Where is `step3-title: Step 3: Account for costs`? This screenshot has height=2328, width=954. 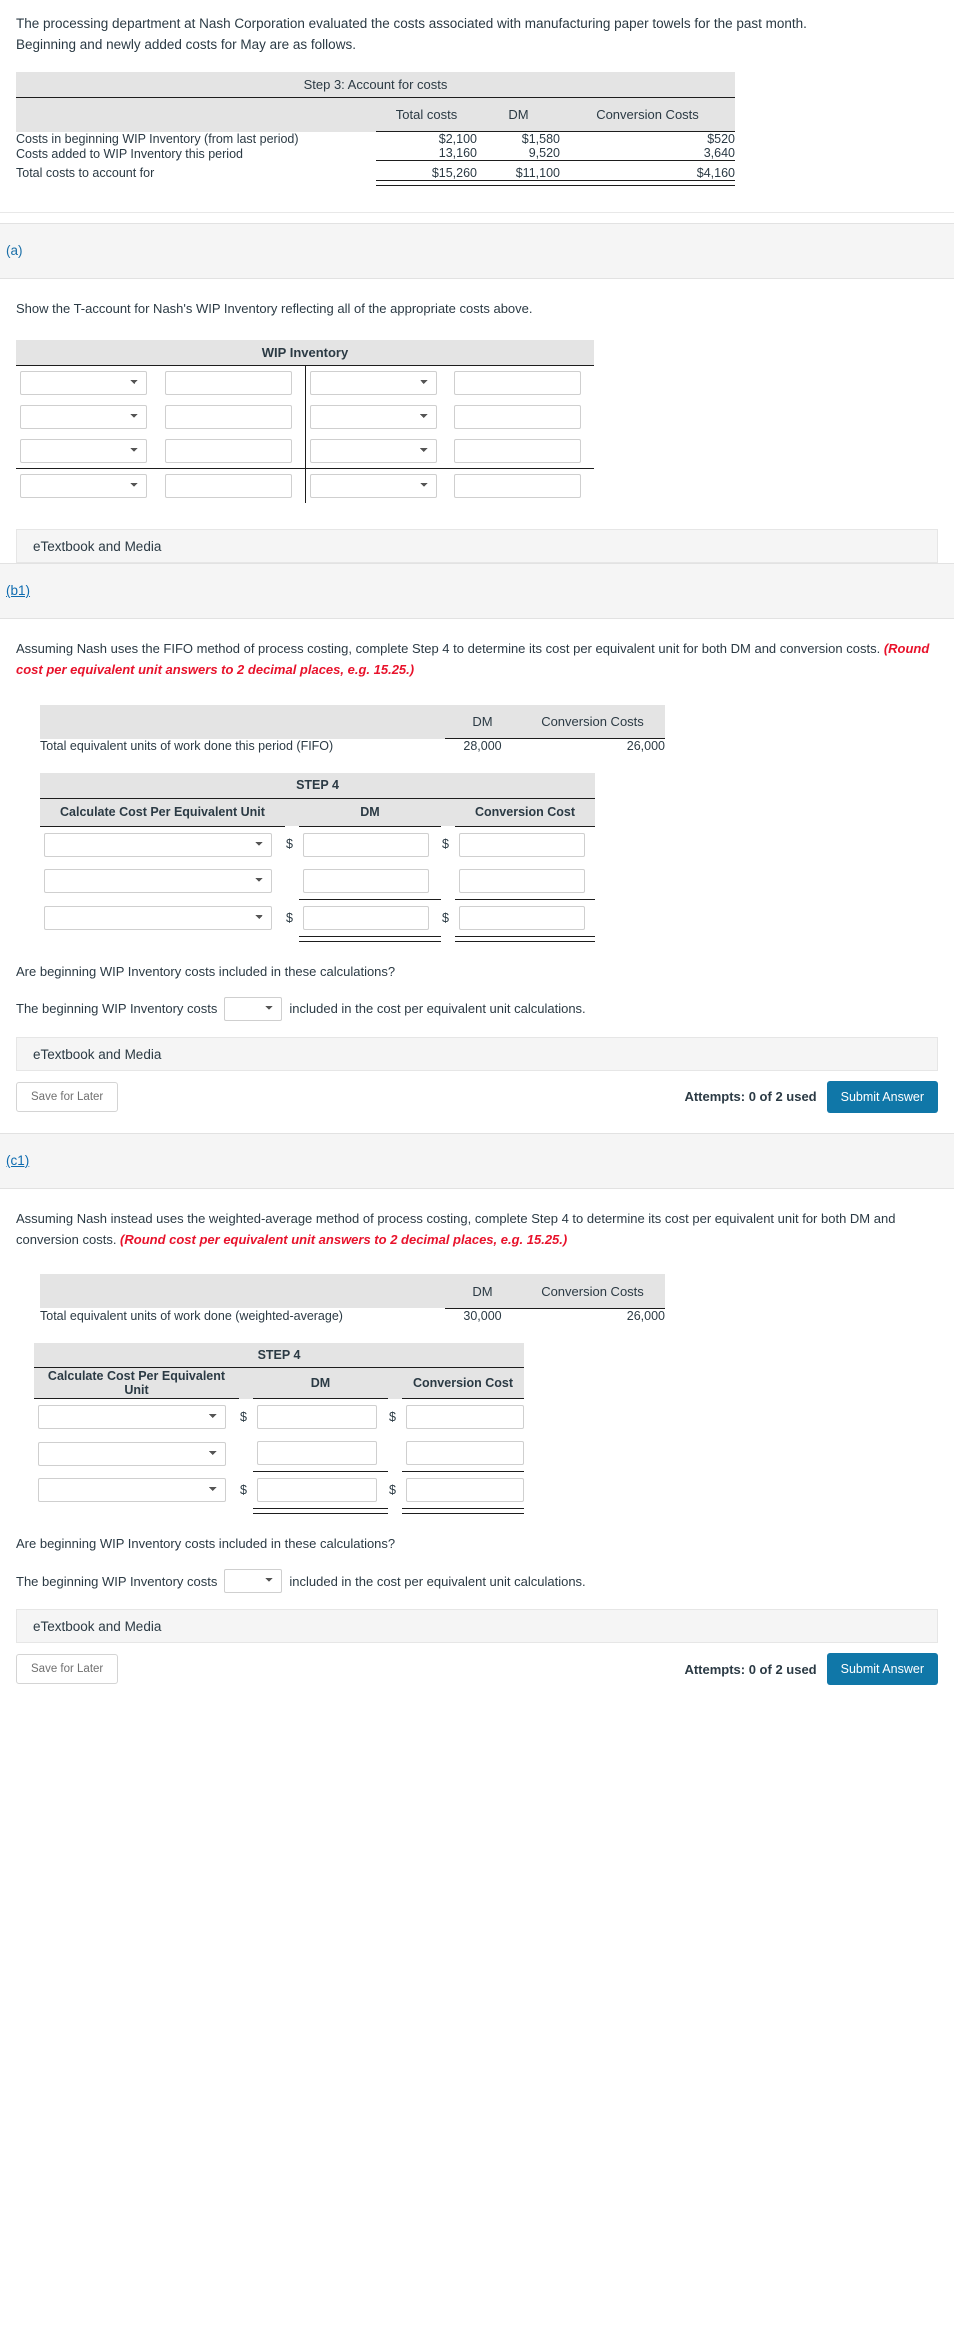 step3-title: Step 3: Account for costs is located at coordinates (375, 85).